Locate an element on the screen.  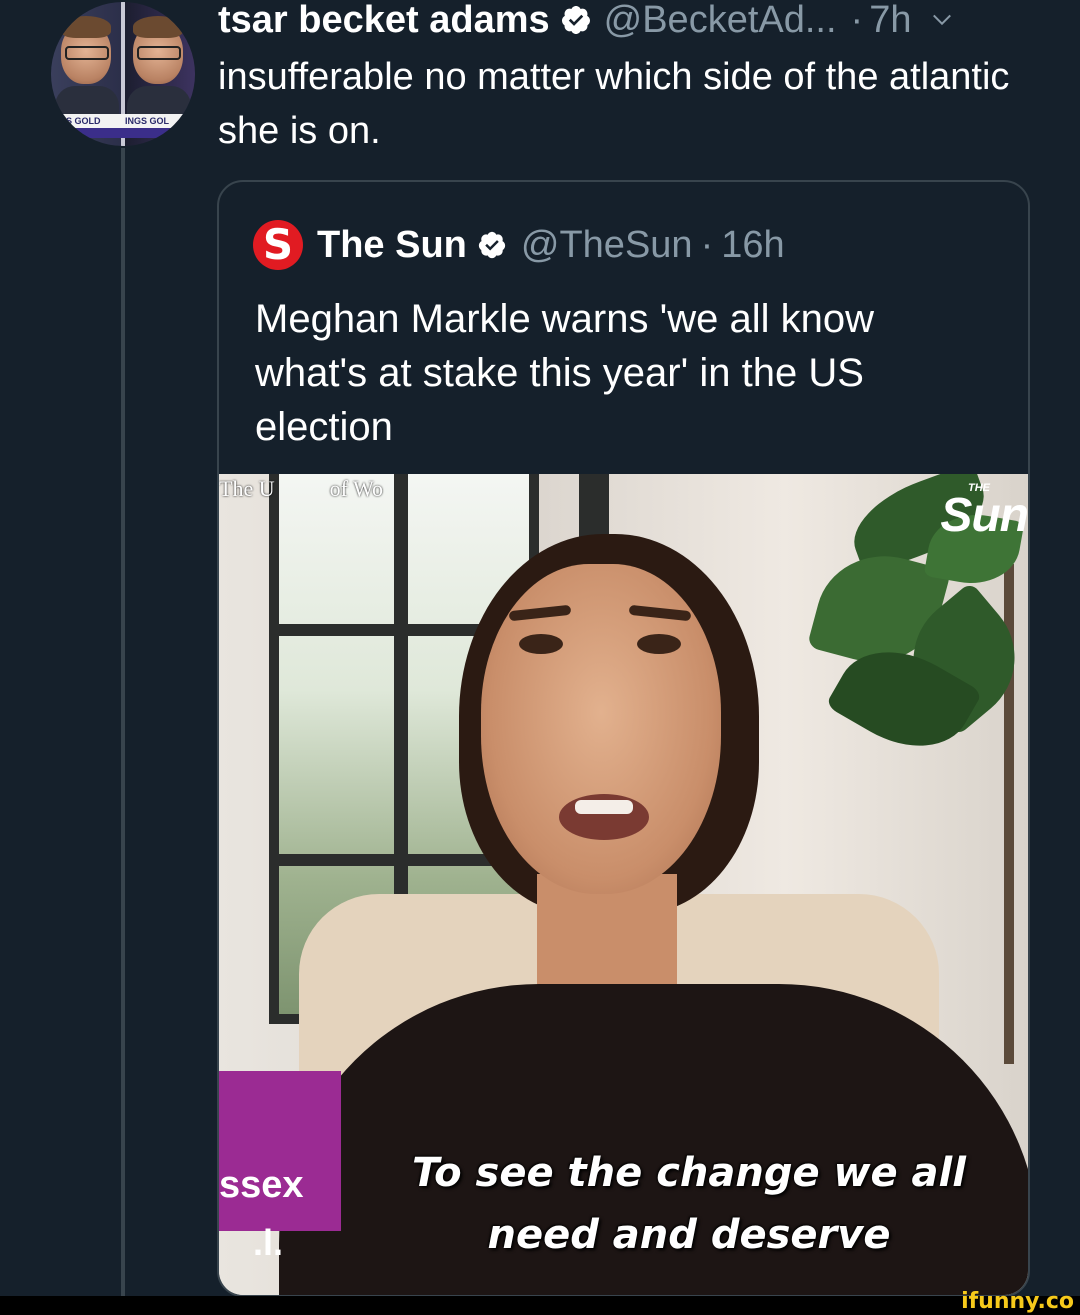
caption-line-1: To see the change we all is located at coordinates (689, 1173).